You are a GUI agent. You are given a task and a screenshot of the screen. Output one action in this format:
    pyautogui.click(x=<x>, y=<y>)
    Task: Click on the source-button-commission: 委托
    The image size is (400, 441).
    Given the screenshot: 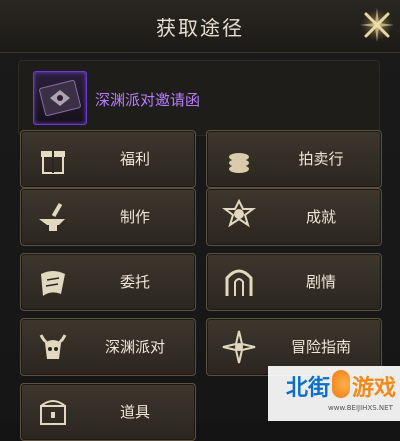 What is the action you would take?
    pyautogui.click(x=108, y=282)
    